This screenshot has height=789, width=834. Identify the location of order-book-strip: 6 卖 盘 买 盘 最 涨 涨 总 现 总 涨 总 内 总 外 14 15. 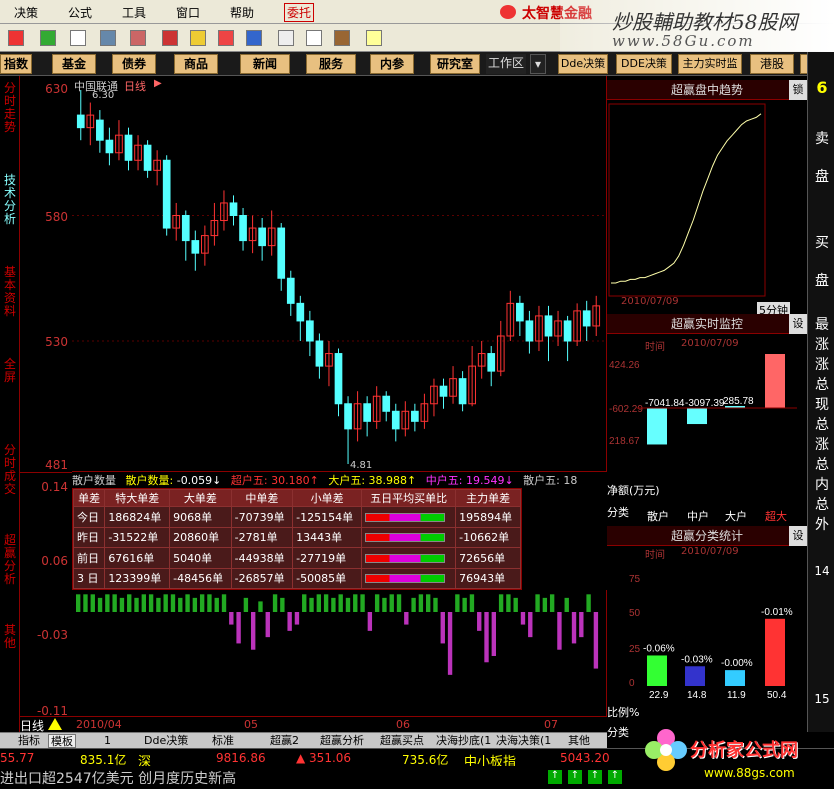
(820, 392).